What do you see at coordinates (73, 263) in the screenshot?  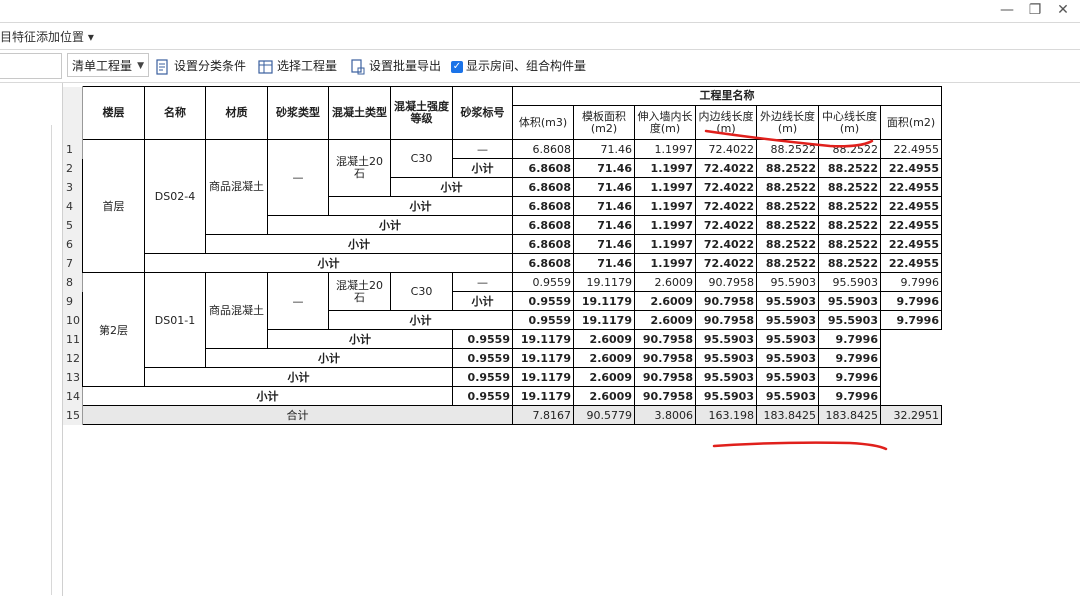 I see `row-number: 7` at bounding box center [73, 263].